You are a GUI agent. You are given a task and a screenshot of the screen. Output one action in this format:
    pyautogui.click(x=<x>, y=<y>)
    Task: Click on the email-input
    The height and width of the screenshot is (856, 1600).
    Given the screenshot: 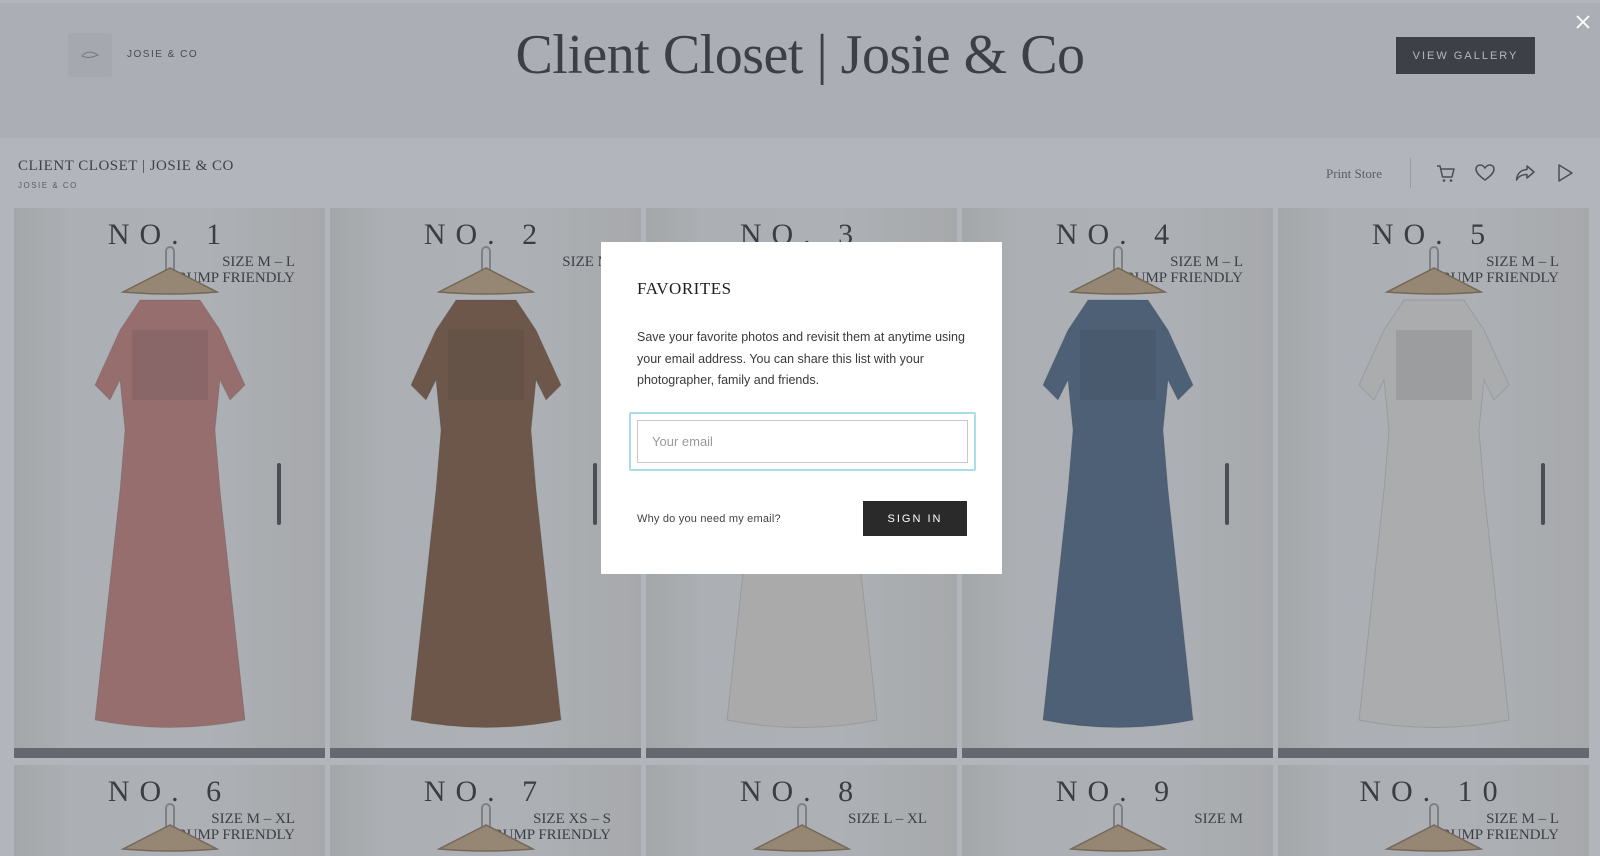 What is the action you would take?
    pyautogui.click(x=802, y=441)
    